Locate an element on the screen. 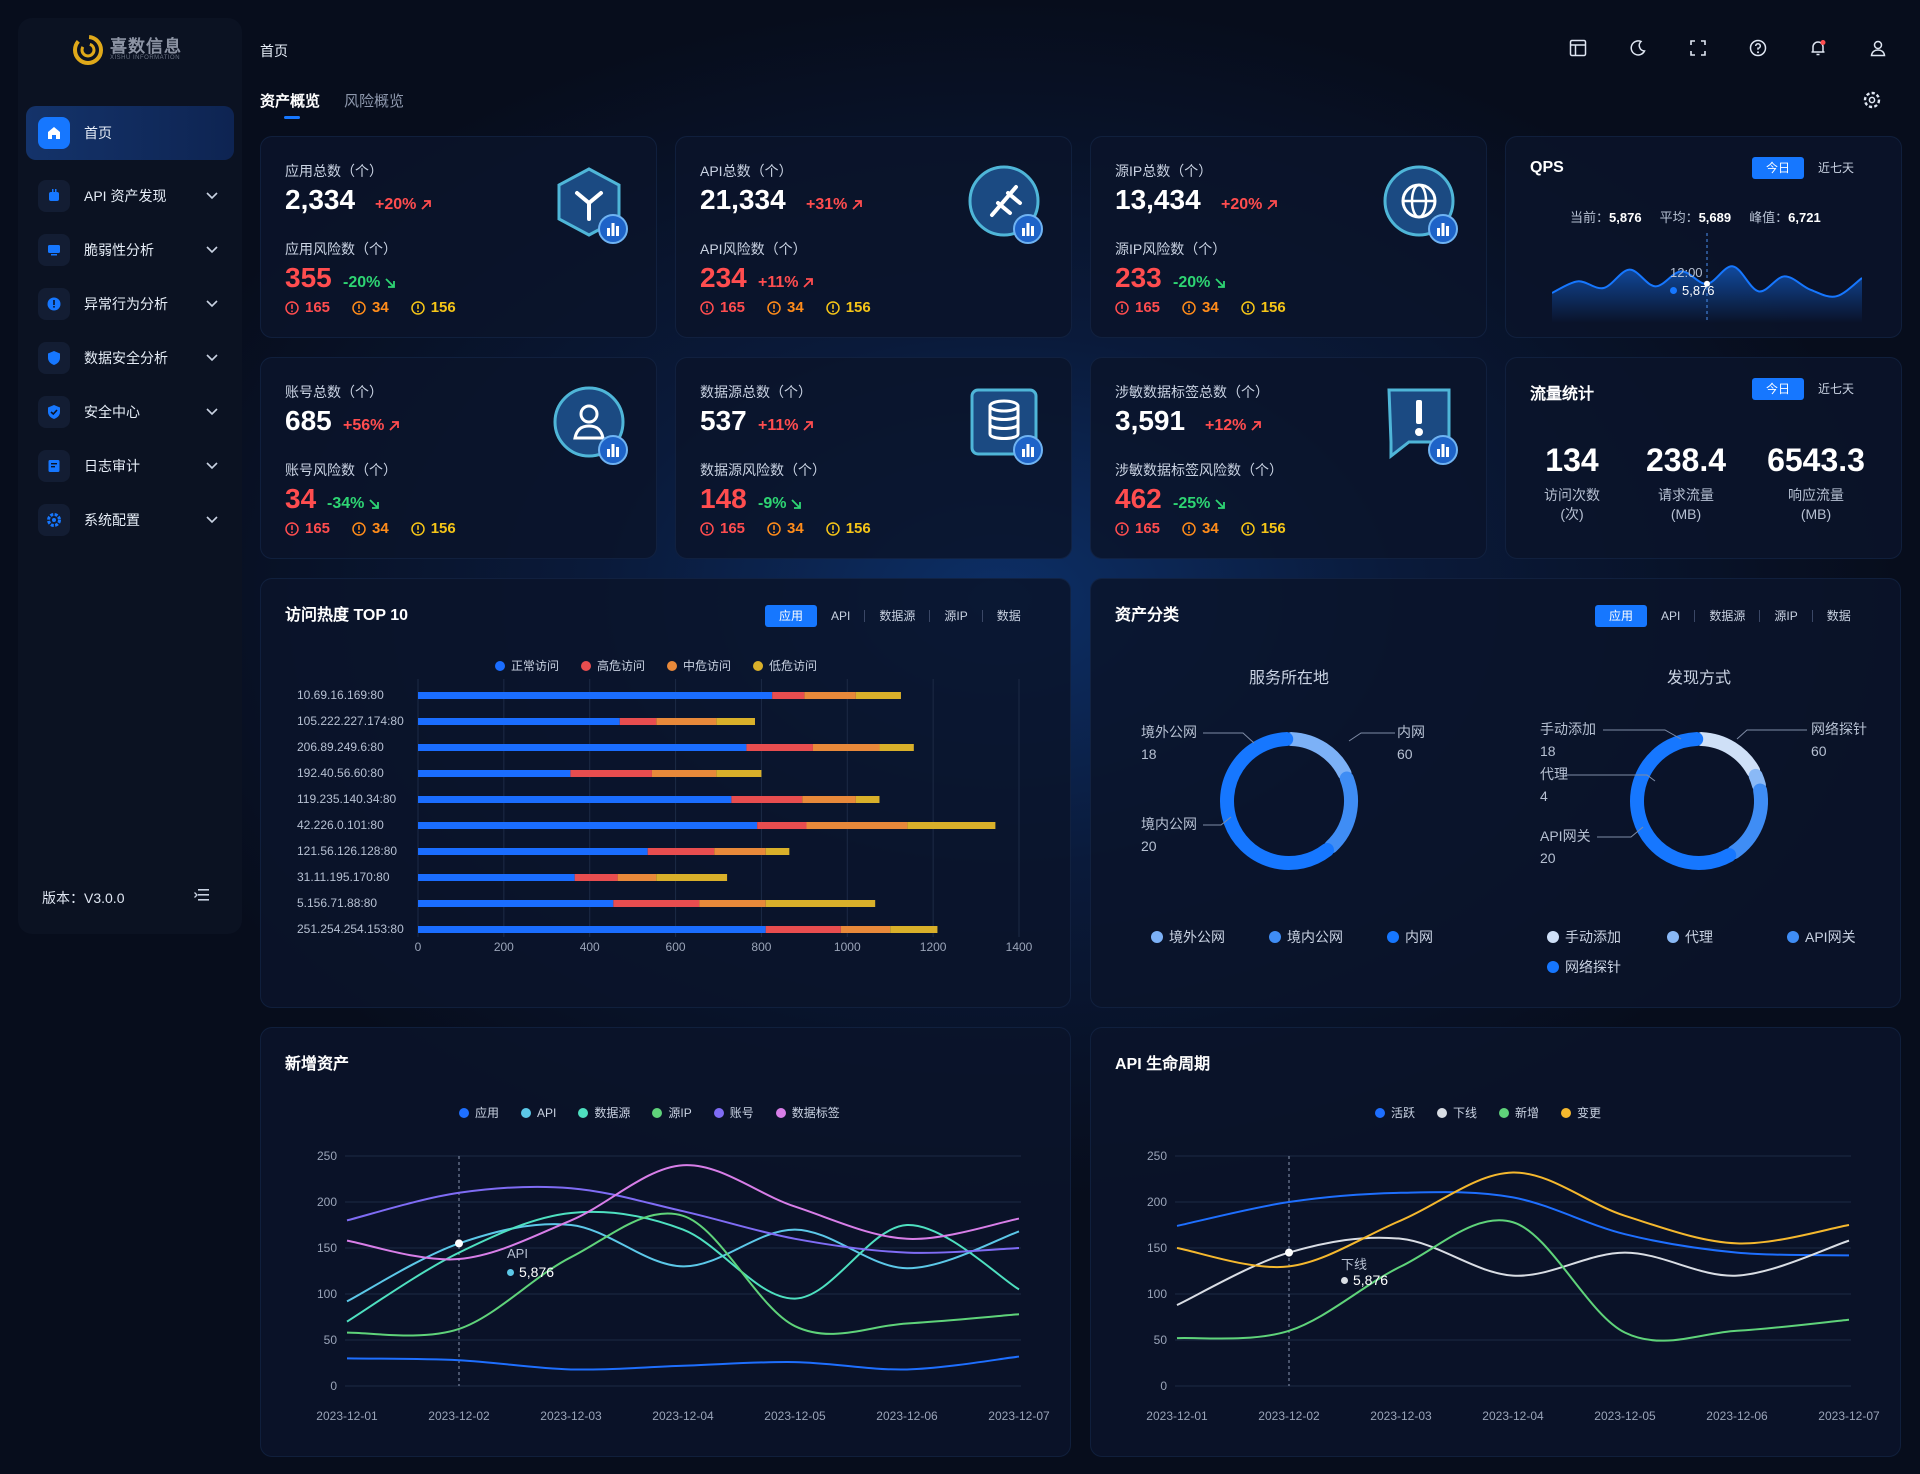  slice-label: 代理 is located at coordinates (1554, 774).